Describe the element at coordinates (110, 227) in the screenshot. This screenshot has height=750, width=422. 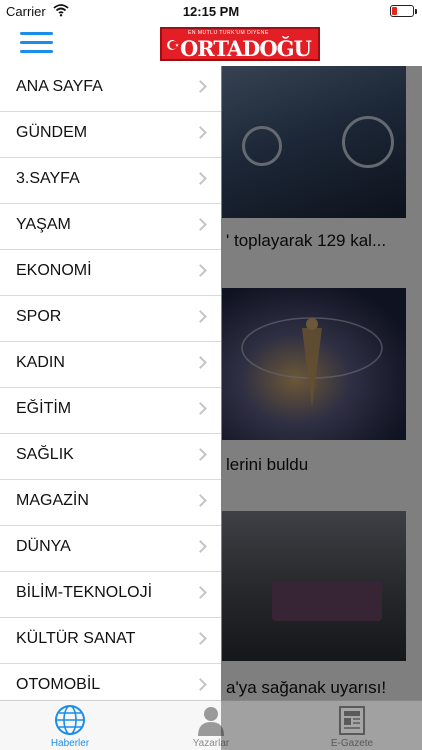
I see `menu-item-yasam: YAŞAM` at that location.